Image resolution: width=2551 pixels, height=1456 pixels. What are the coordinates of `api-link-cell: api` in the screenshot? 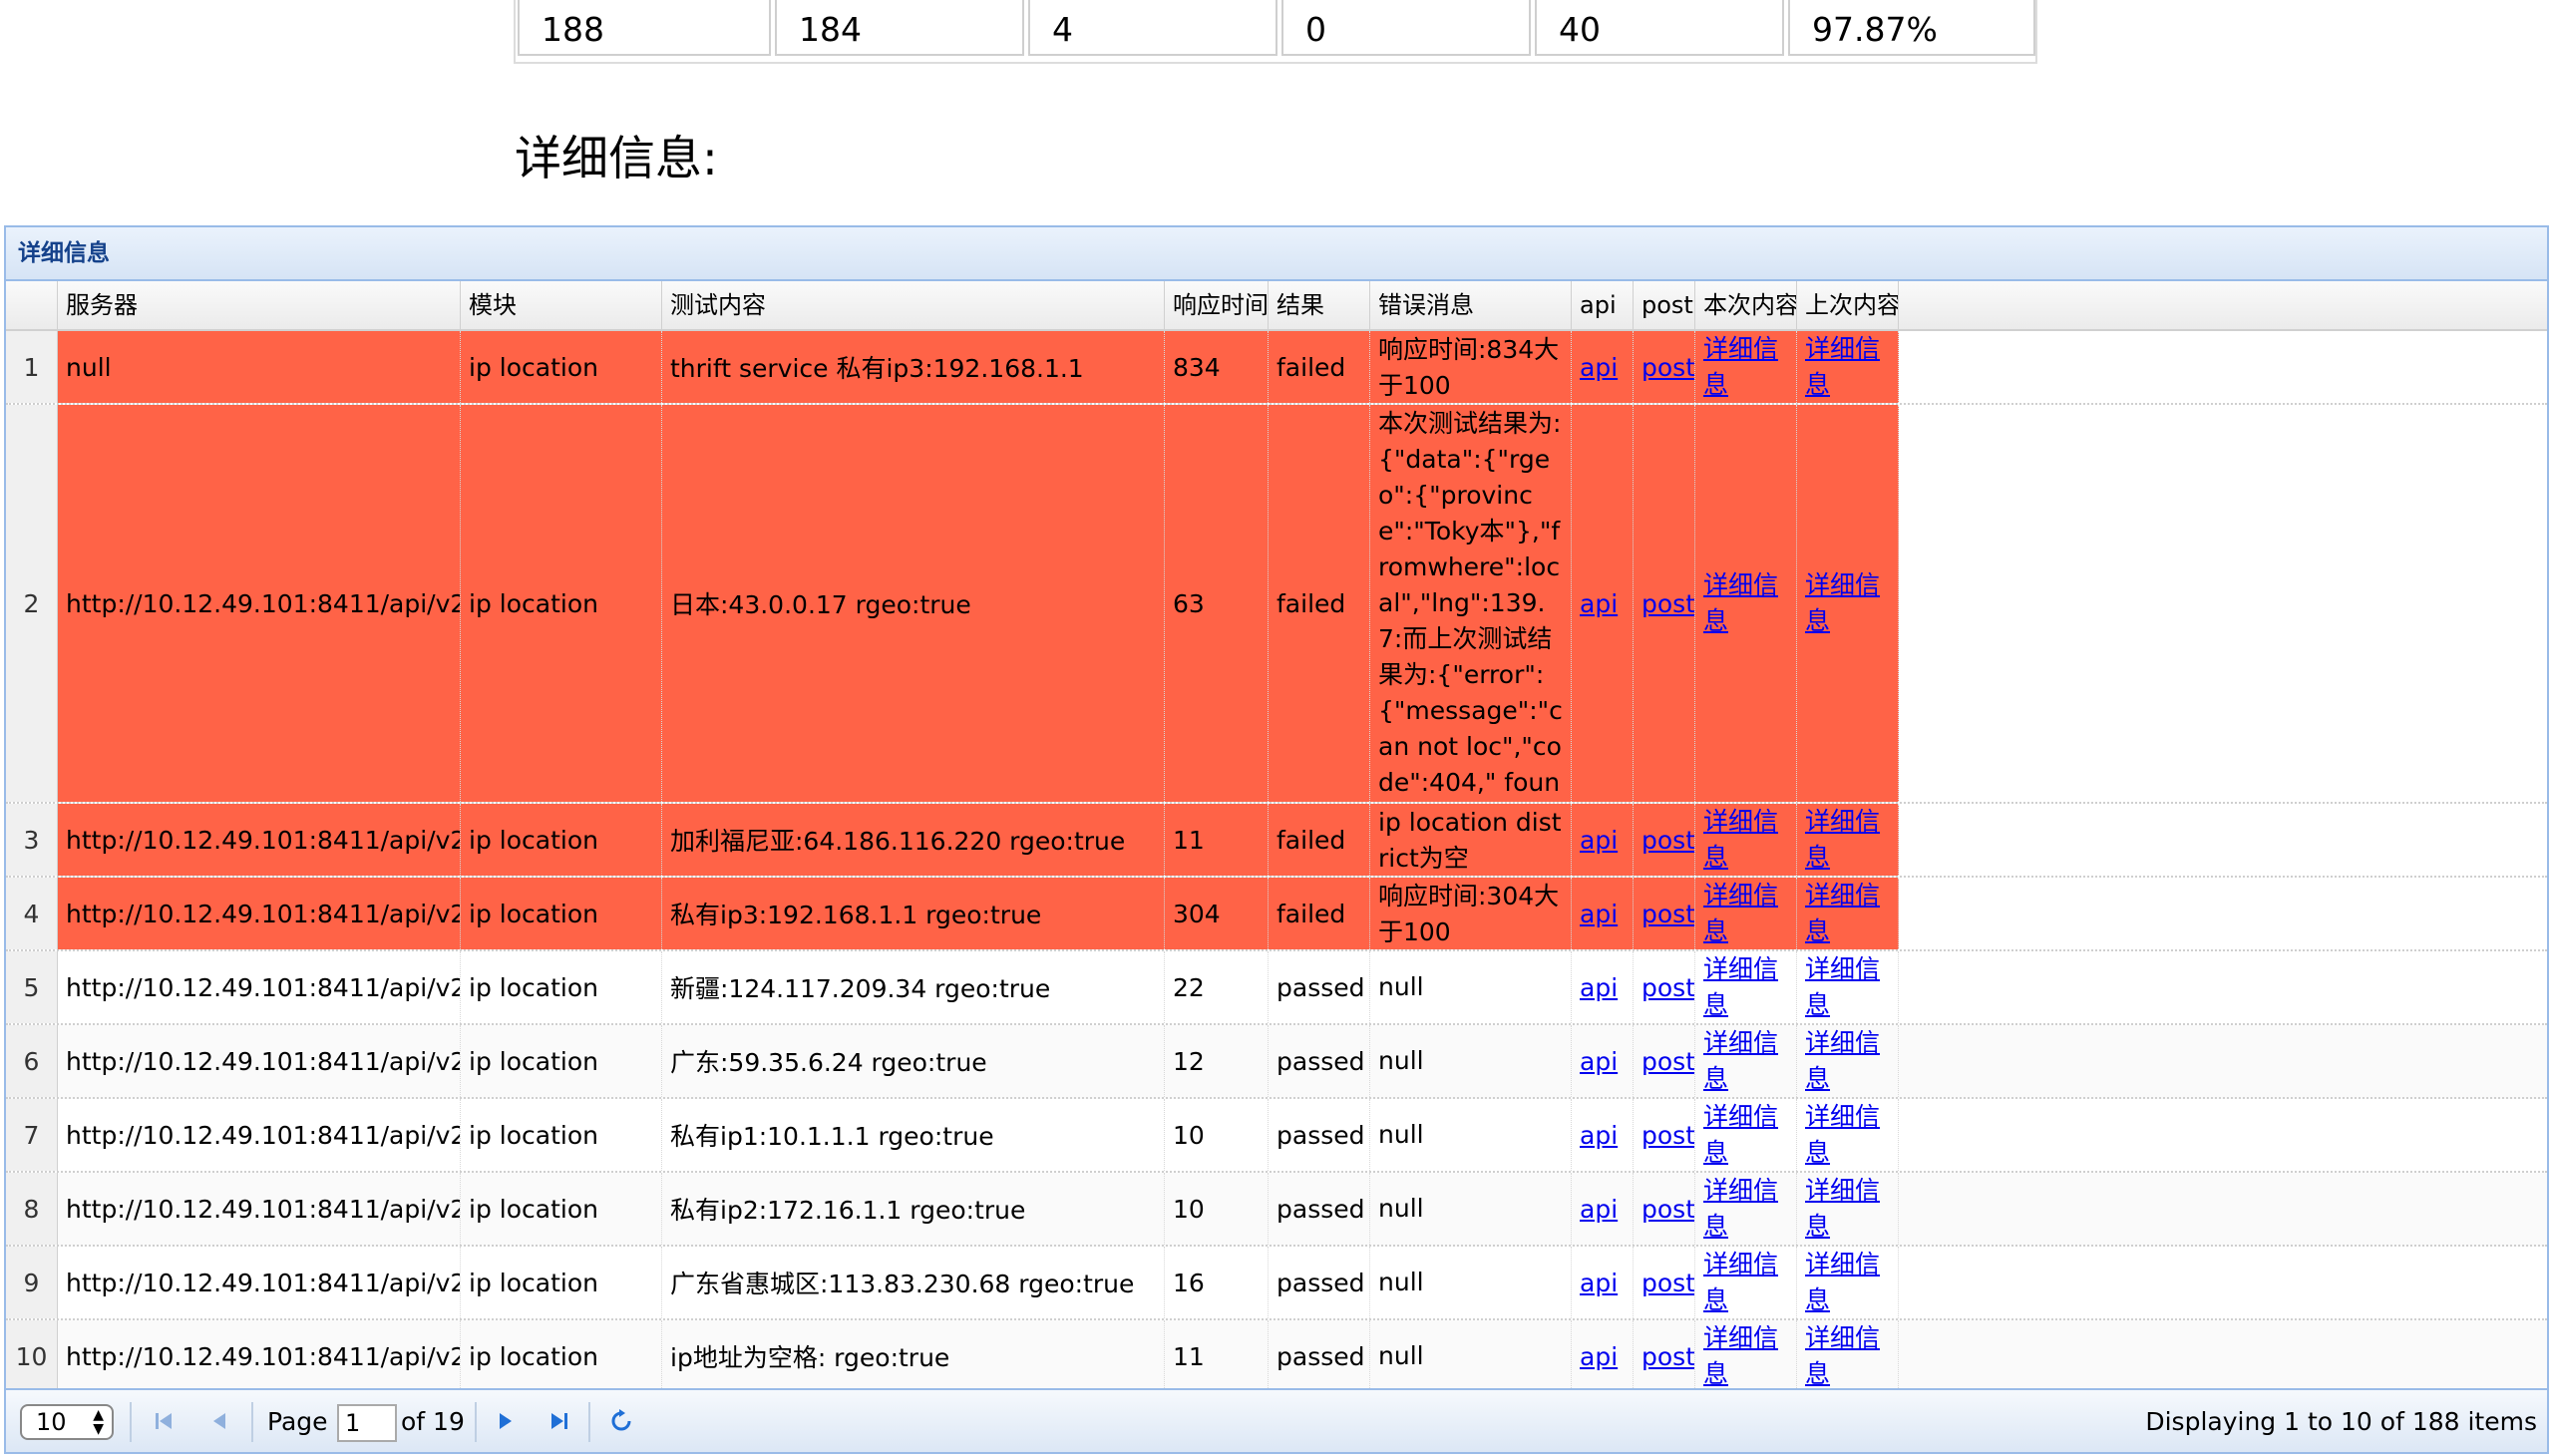 It's located at (1603, 603).